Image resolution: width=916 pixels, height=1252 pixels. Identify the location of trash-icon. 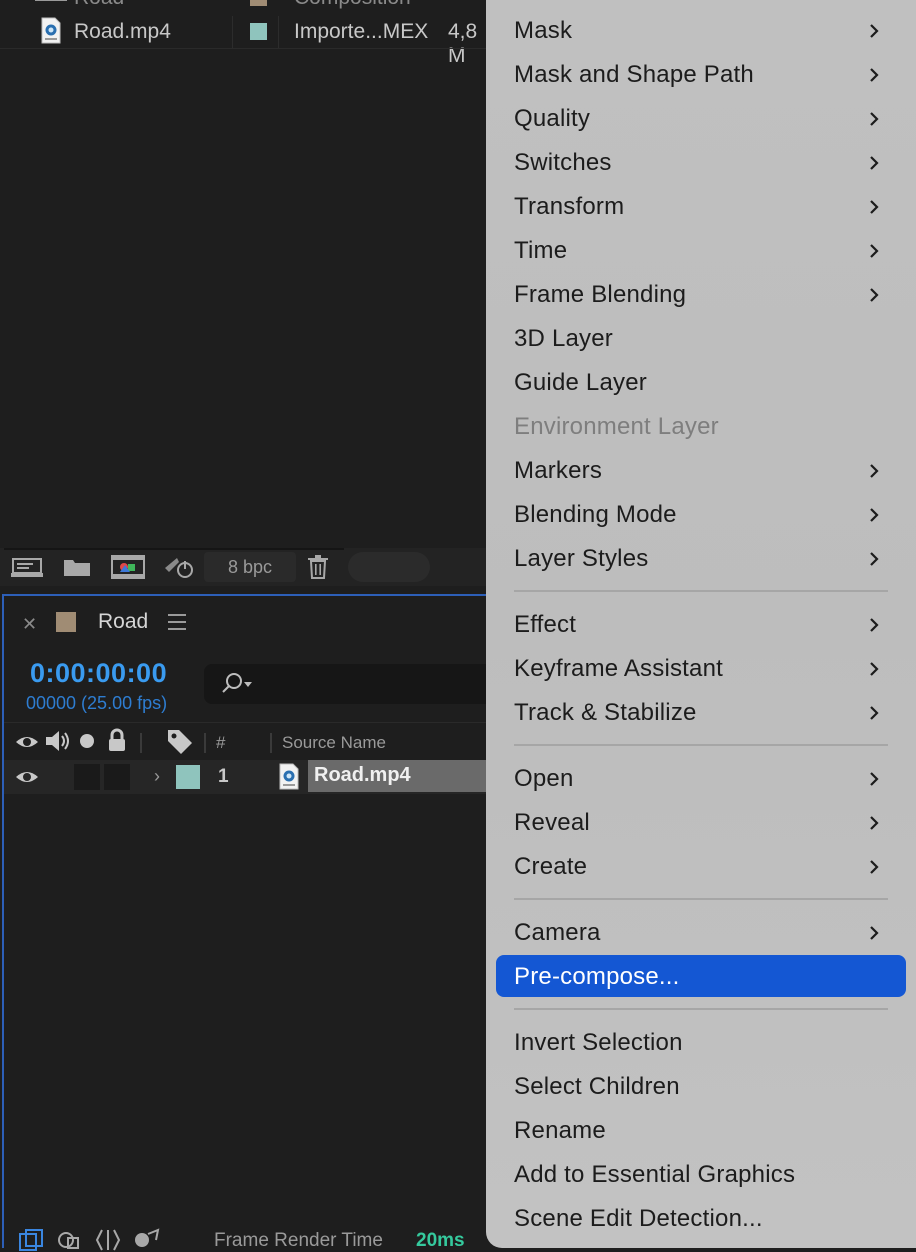
(318, 567).